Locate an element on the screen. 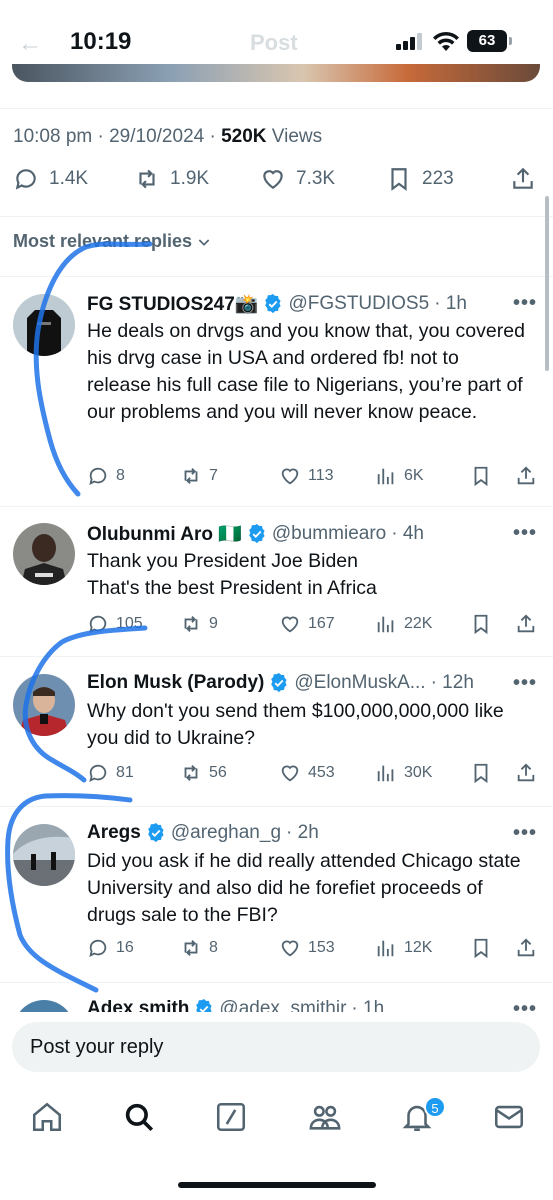 The image size is (553, 1200). reply-button: 8 is located at coordinates (106, 476).